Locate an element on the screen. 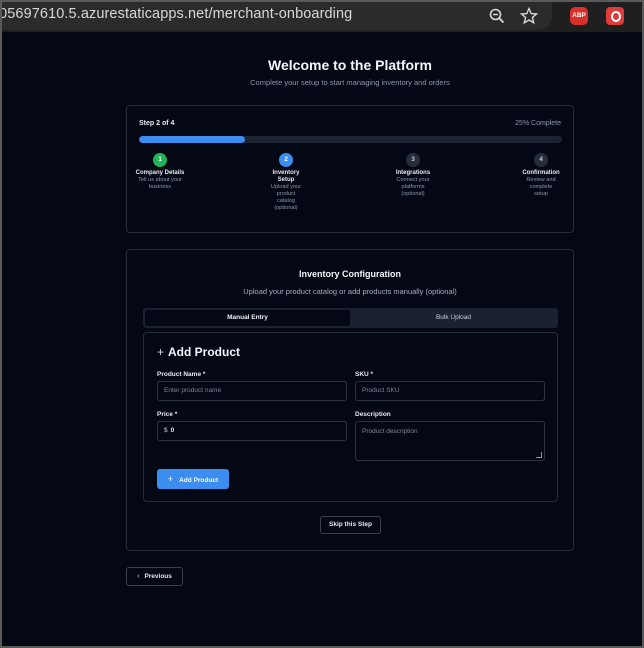  tab-bulk-upload: Bulk Upload is located at coordinates (453, 318).